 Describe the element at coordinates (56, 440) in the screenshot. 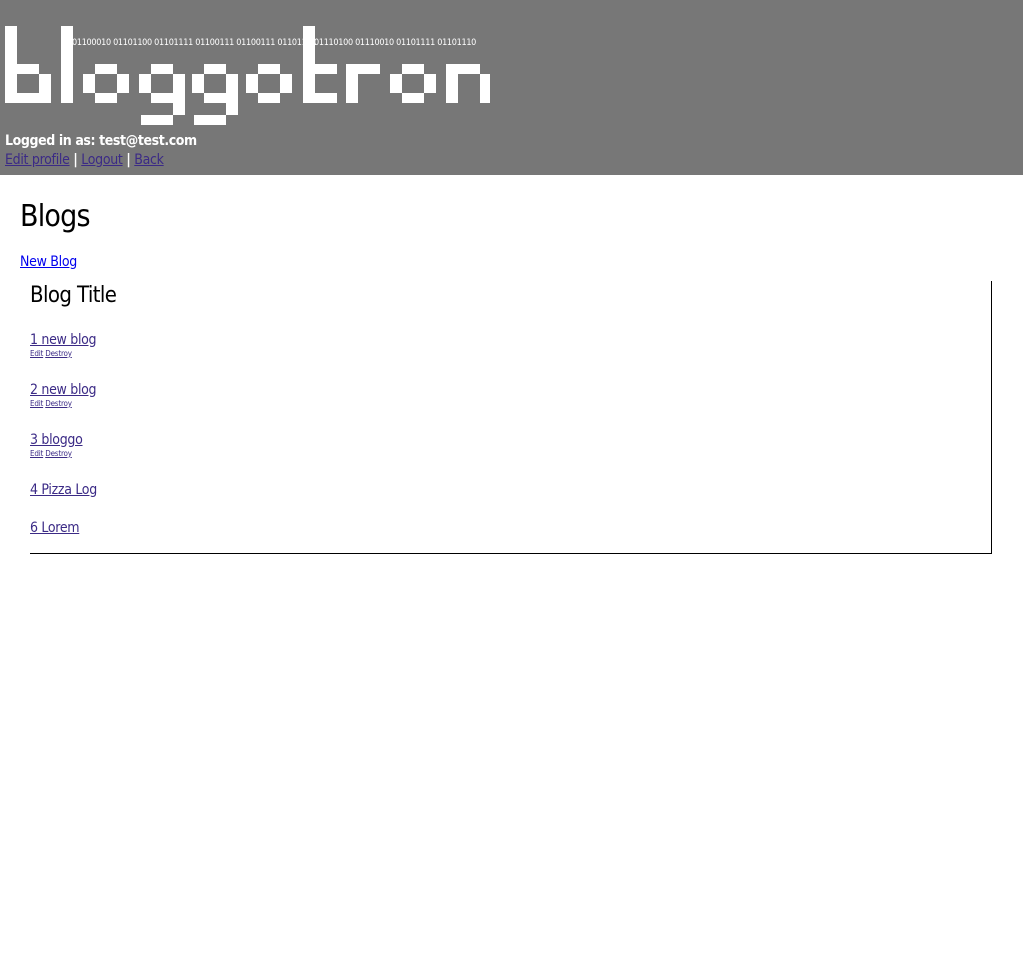

I see `blog-link: 3 bloggo` at that location.